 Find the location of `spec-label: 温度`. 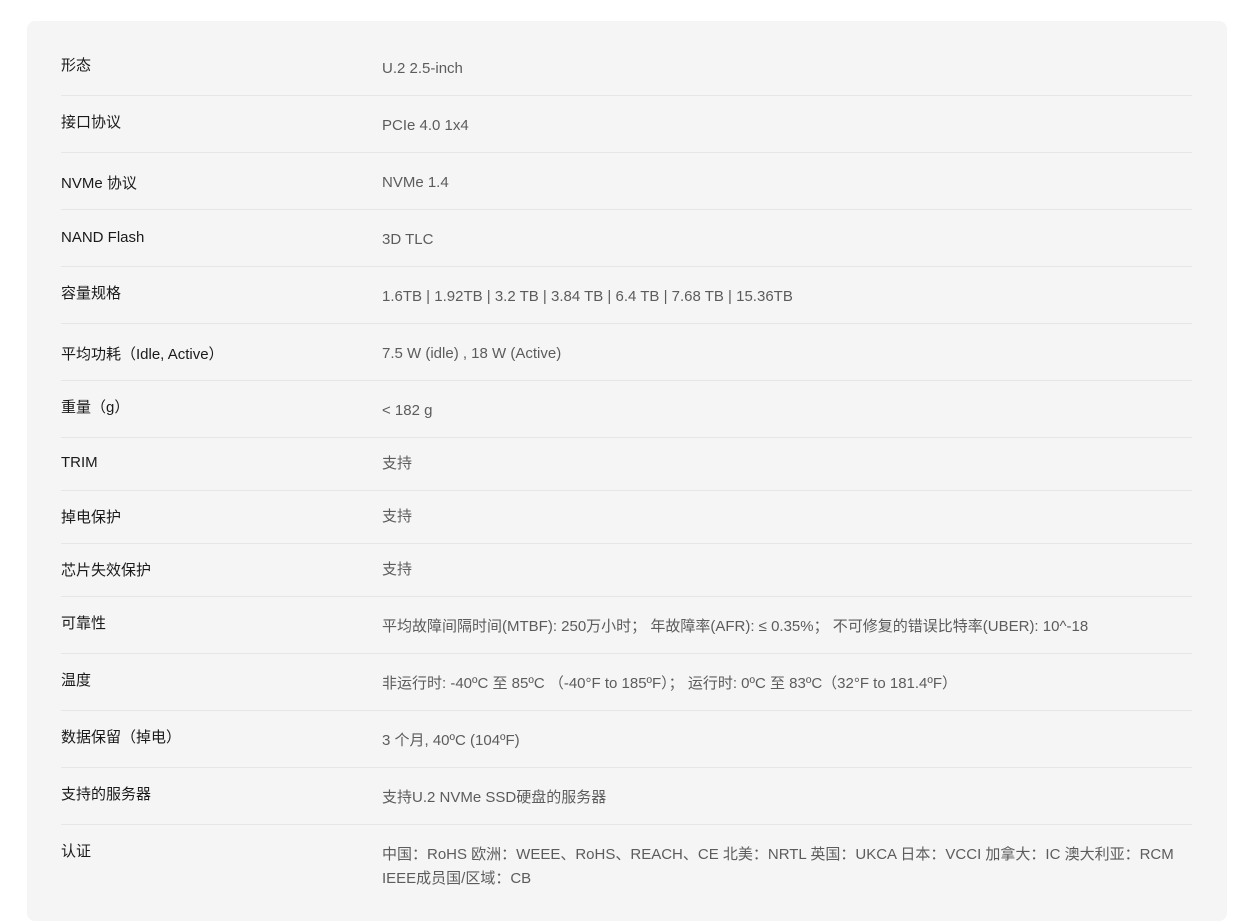

spec-label: 温度 is located at coordinates (76, 680).